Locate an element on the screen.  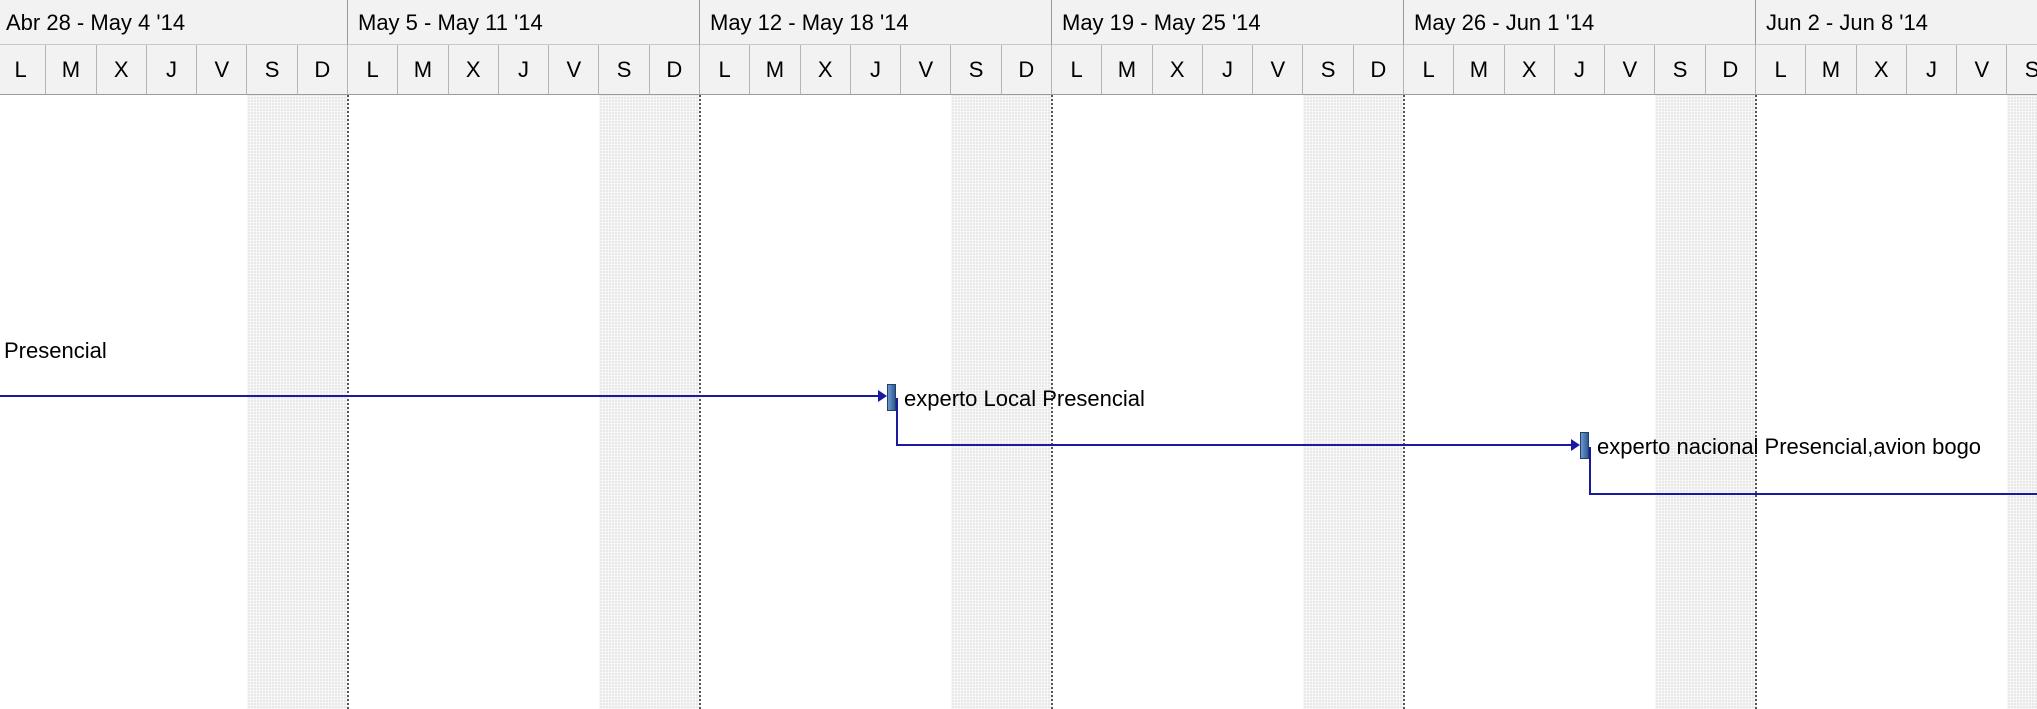
task-label-presencial: Presencial is located at coordinates (55, 351).